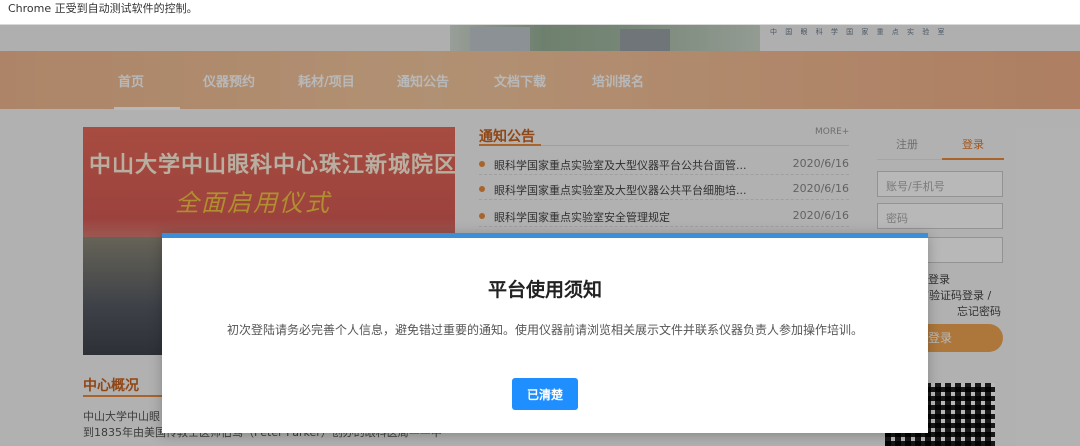 Image resolution: width=1080 pixels, height=446 pixels. I want to click on automation-infobar: Chrome 正受到自动测试软件的控制。, so click(540, 12).